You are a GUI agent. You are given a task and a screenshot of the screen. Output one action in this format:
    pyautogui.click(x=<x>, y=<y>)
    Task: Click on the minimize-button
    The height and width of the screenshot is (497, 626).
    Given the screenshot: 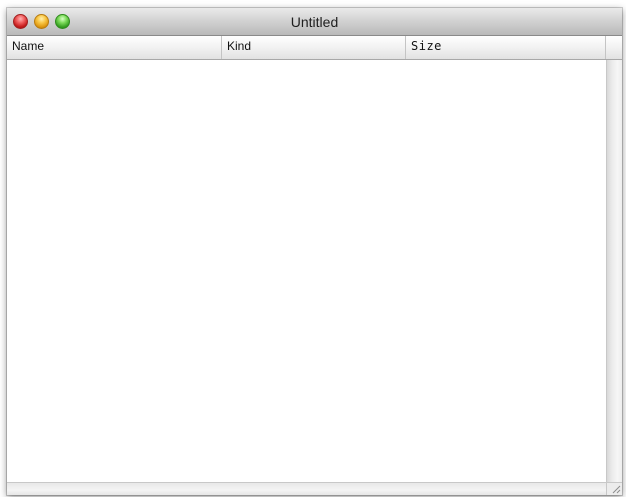 What is the action you would take?
    pyautogui.click(x=41, y=21)
    